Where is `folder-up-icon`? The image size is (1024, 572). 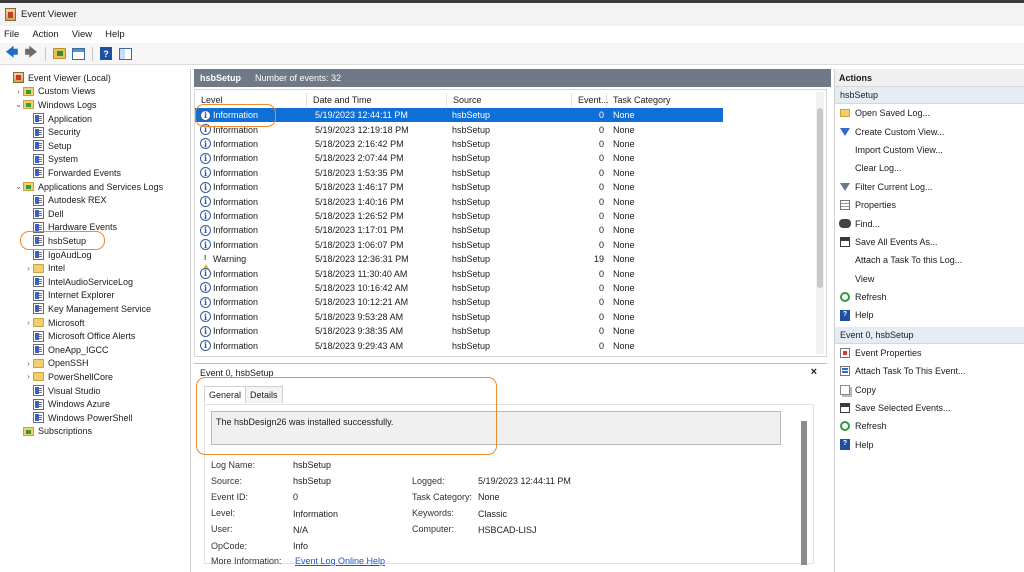
folder-up-icon is located at coordinates (59, 54).